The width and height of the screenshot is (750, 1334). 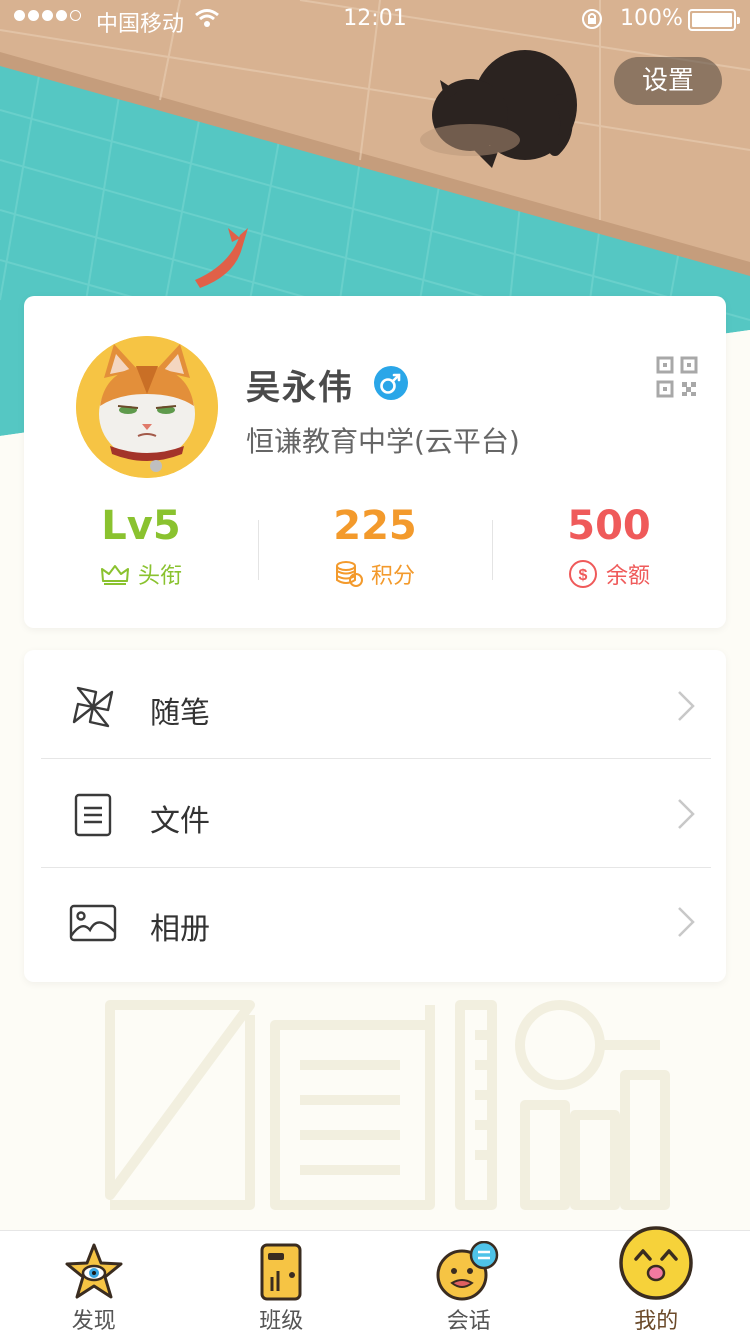 I want to click on chat-face-icon, so click(x=467, y=1271).